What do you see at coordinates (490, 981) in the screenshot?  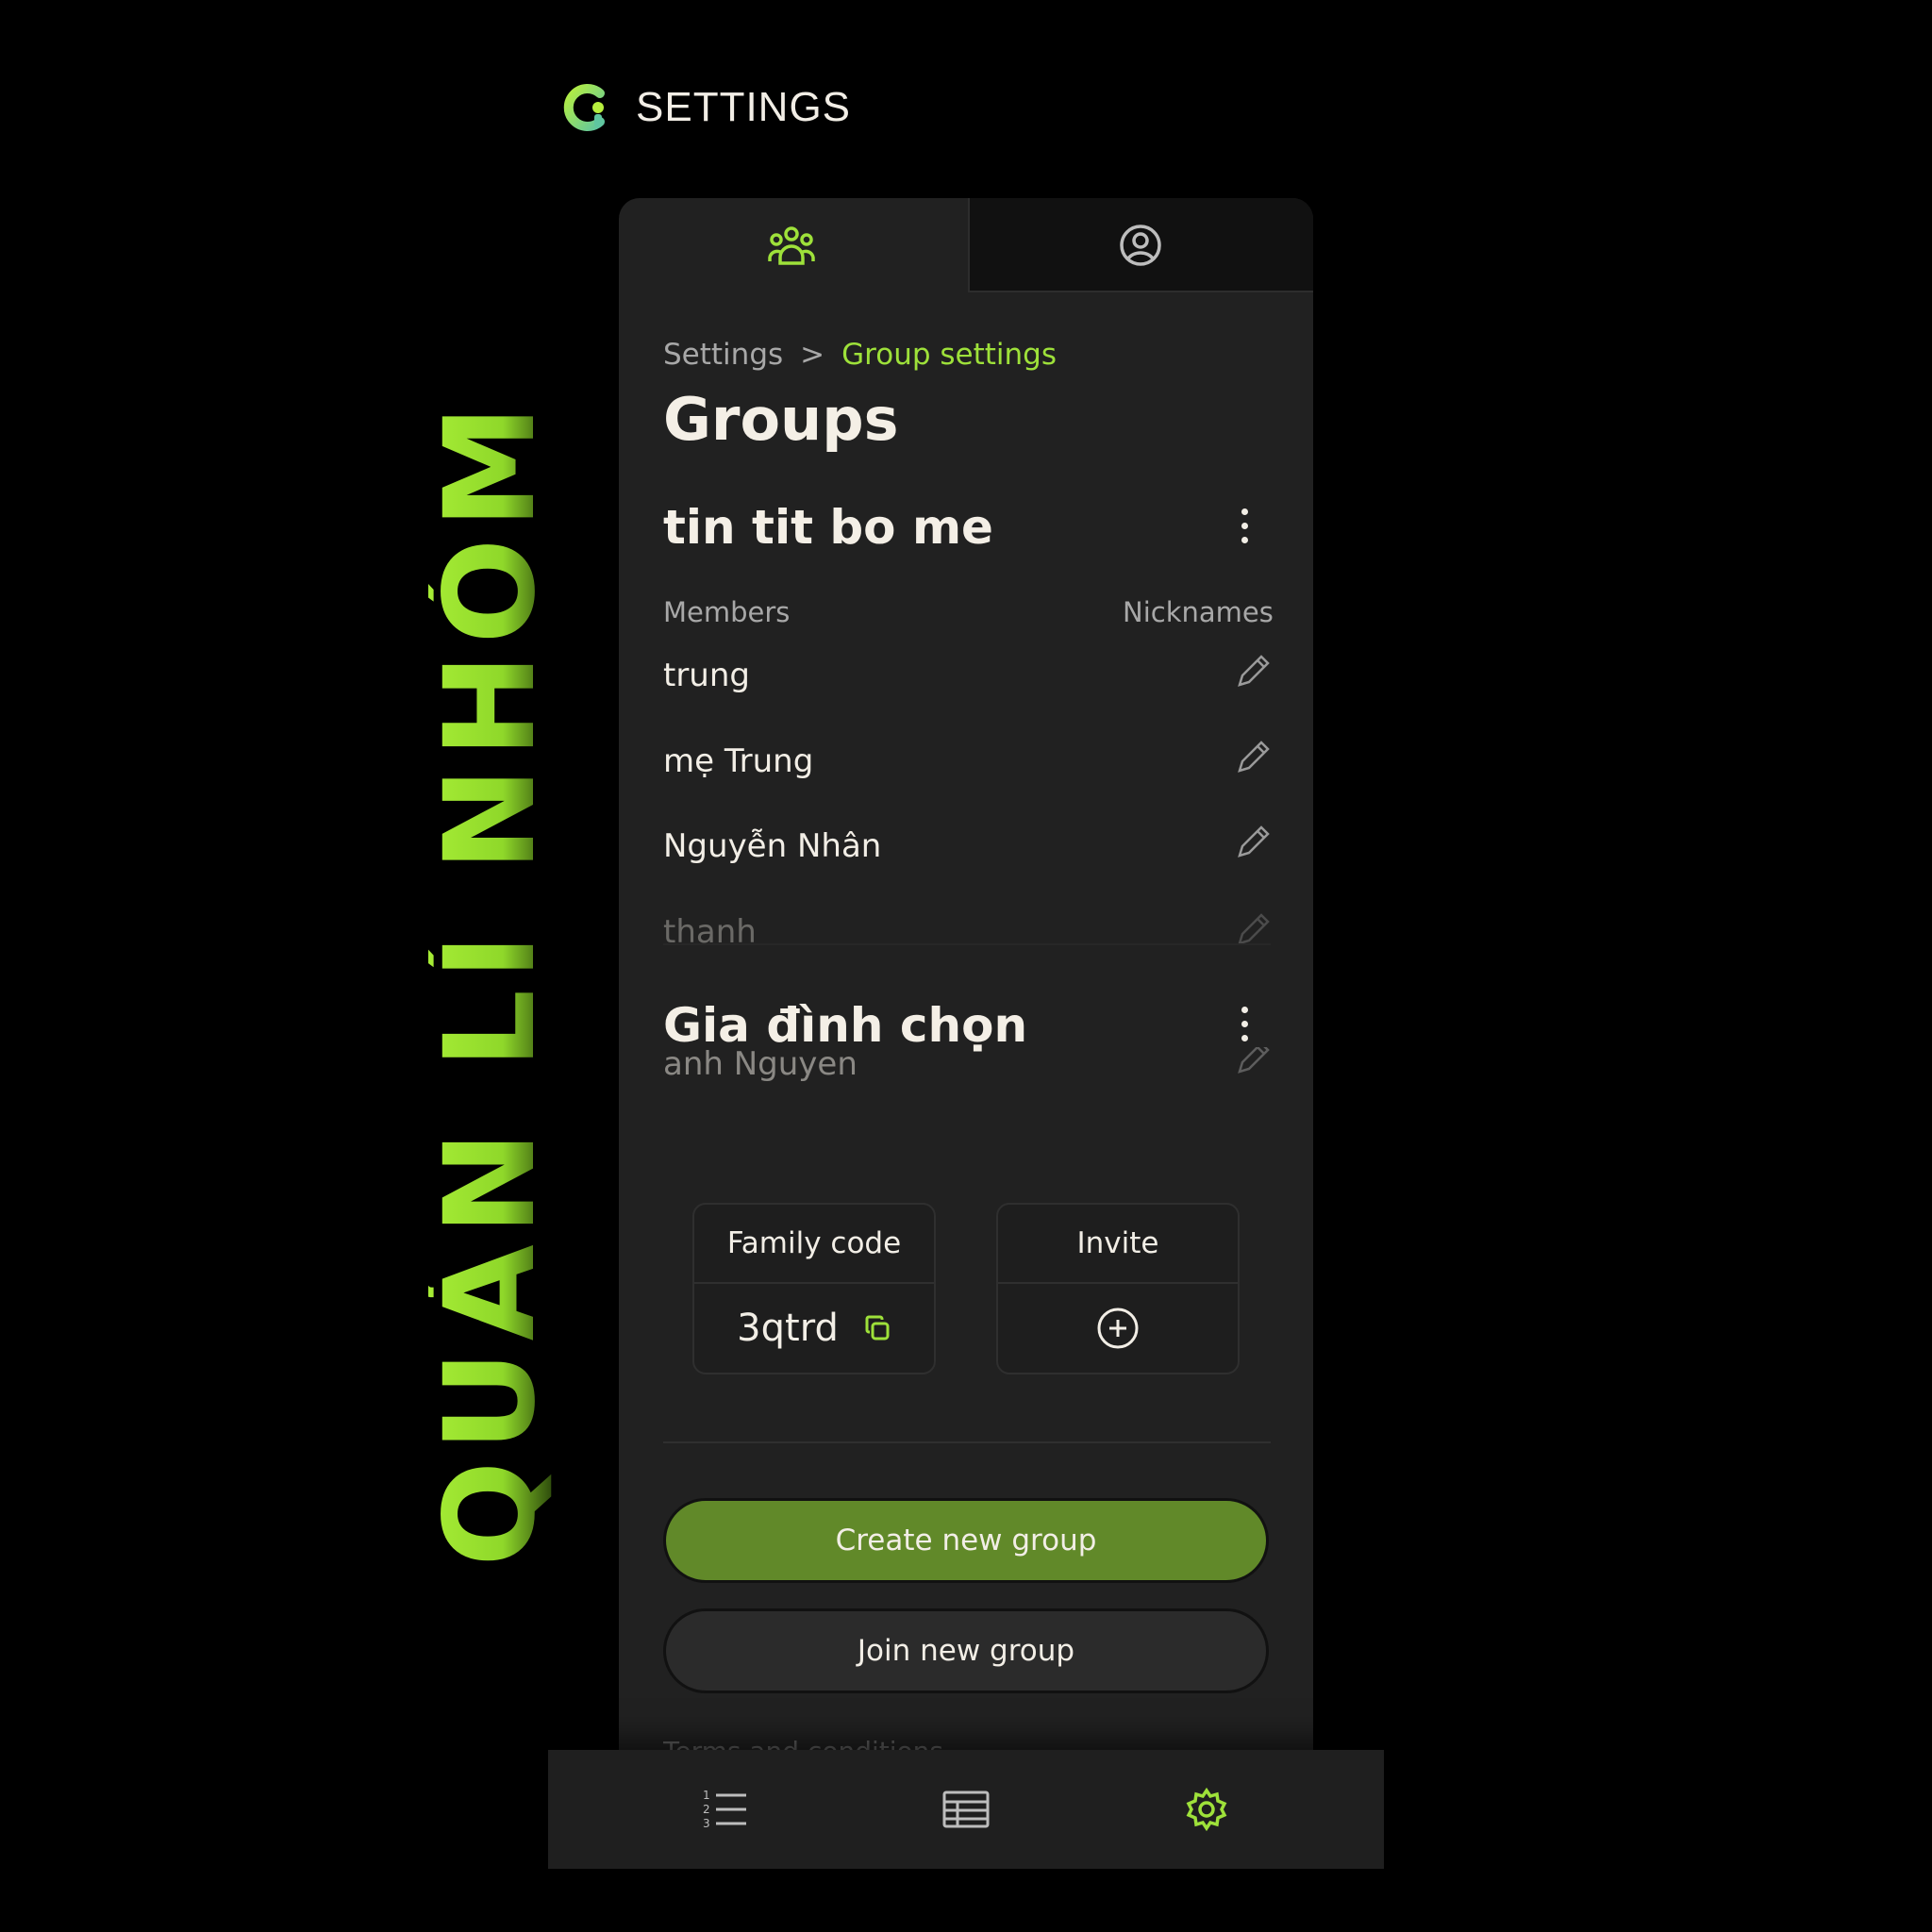 I see `banner-text: QUẢN LÍ NHÓM` at bounding box center [490, 981].